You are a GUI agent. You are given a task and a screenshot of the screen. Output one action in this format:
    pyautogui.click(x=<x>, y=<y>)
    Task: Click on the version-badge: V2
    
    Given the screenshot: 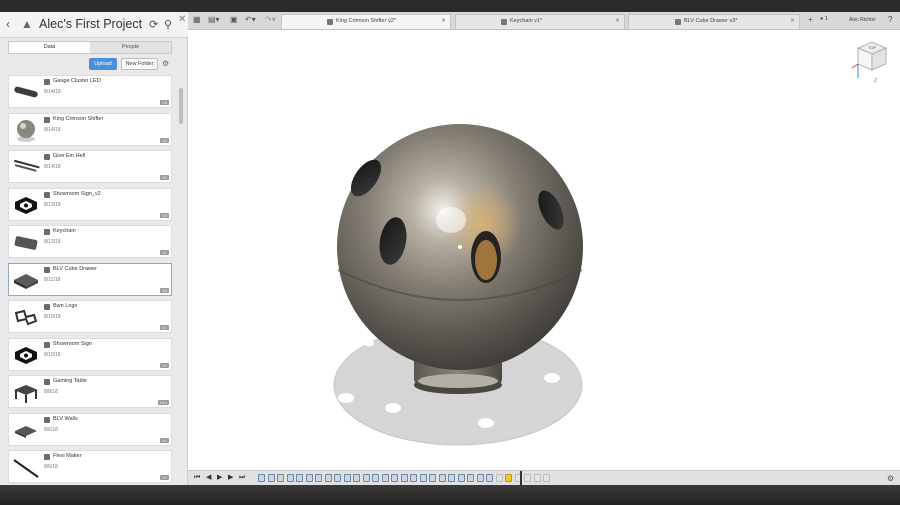 What is the action you would take?
    pyautogui.click(x=164, y=140)
    